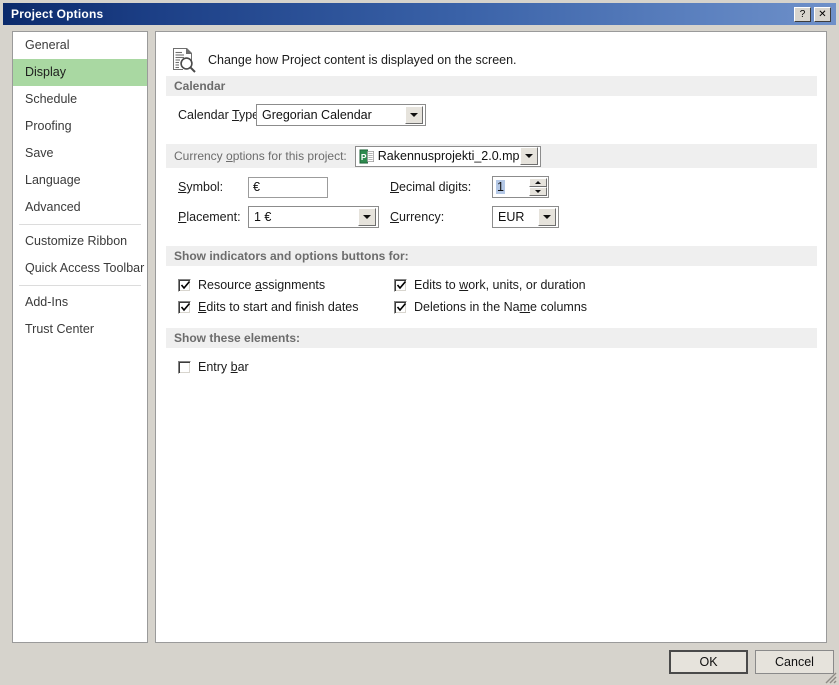  Describe the element at coordinates (491, 256) in the screenshot. I see `indicators-section-header: Show indicators and options buttons for:` at that location.